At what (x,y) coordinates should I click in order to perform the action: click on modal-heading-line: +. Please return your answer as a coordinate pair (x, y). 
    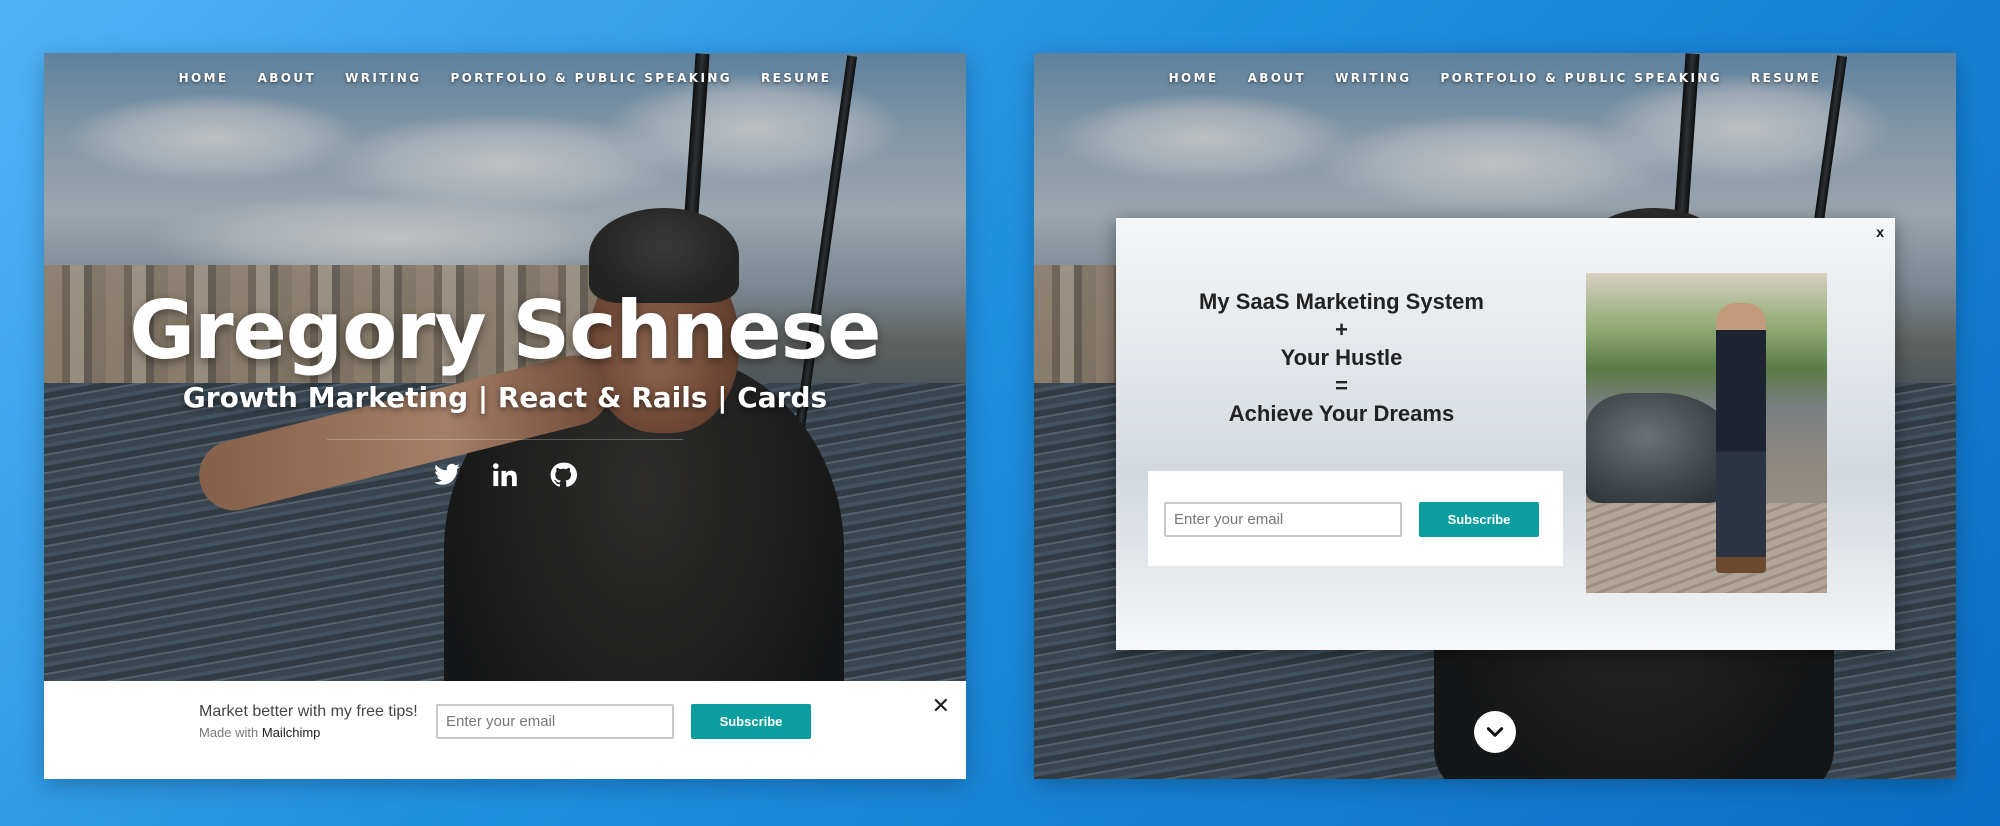
    Looking at the image, I should click on (1341, 329).